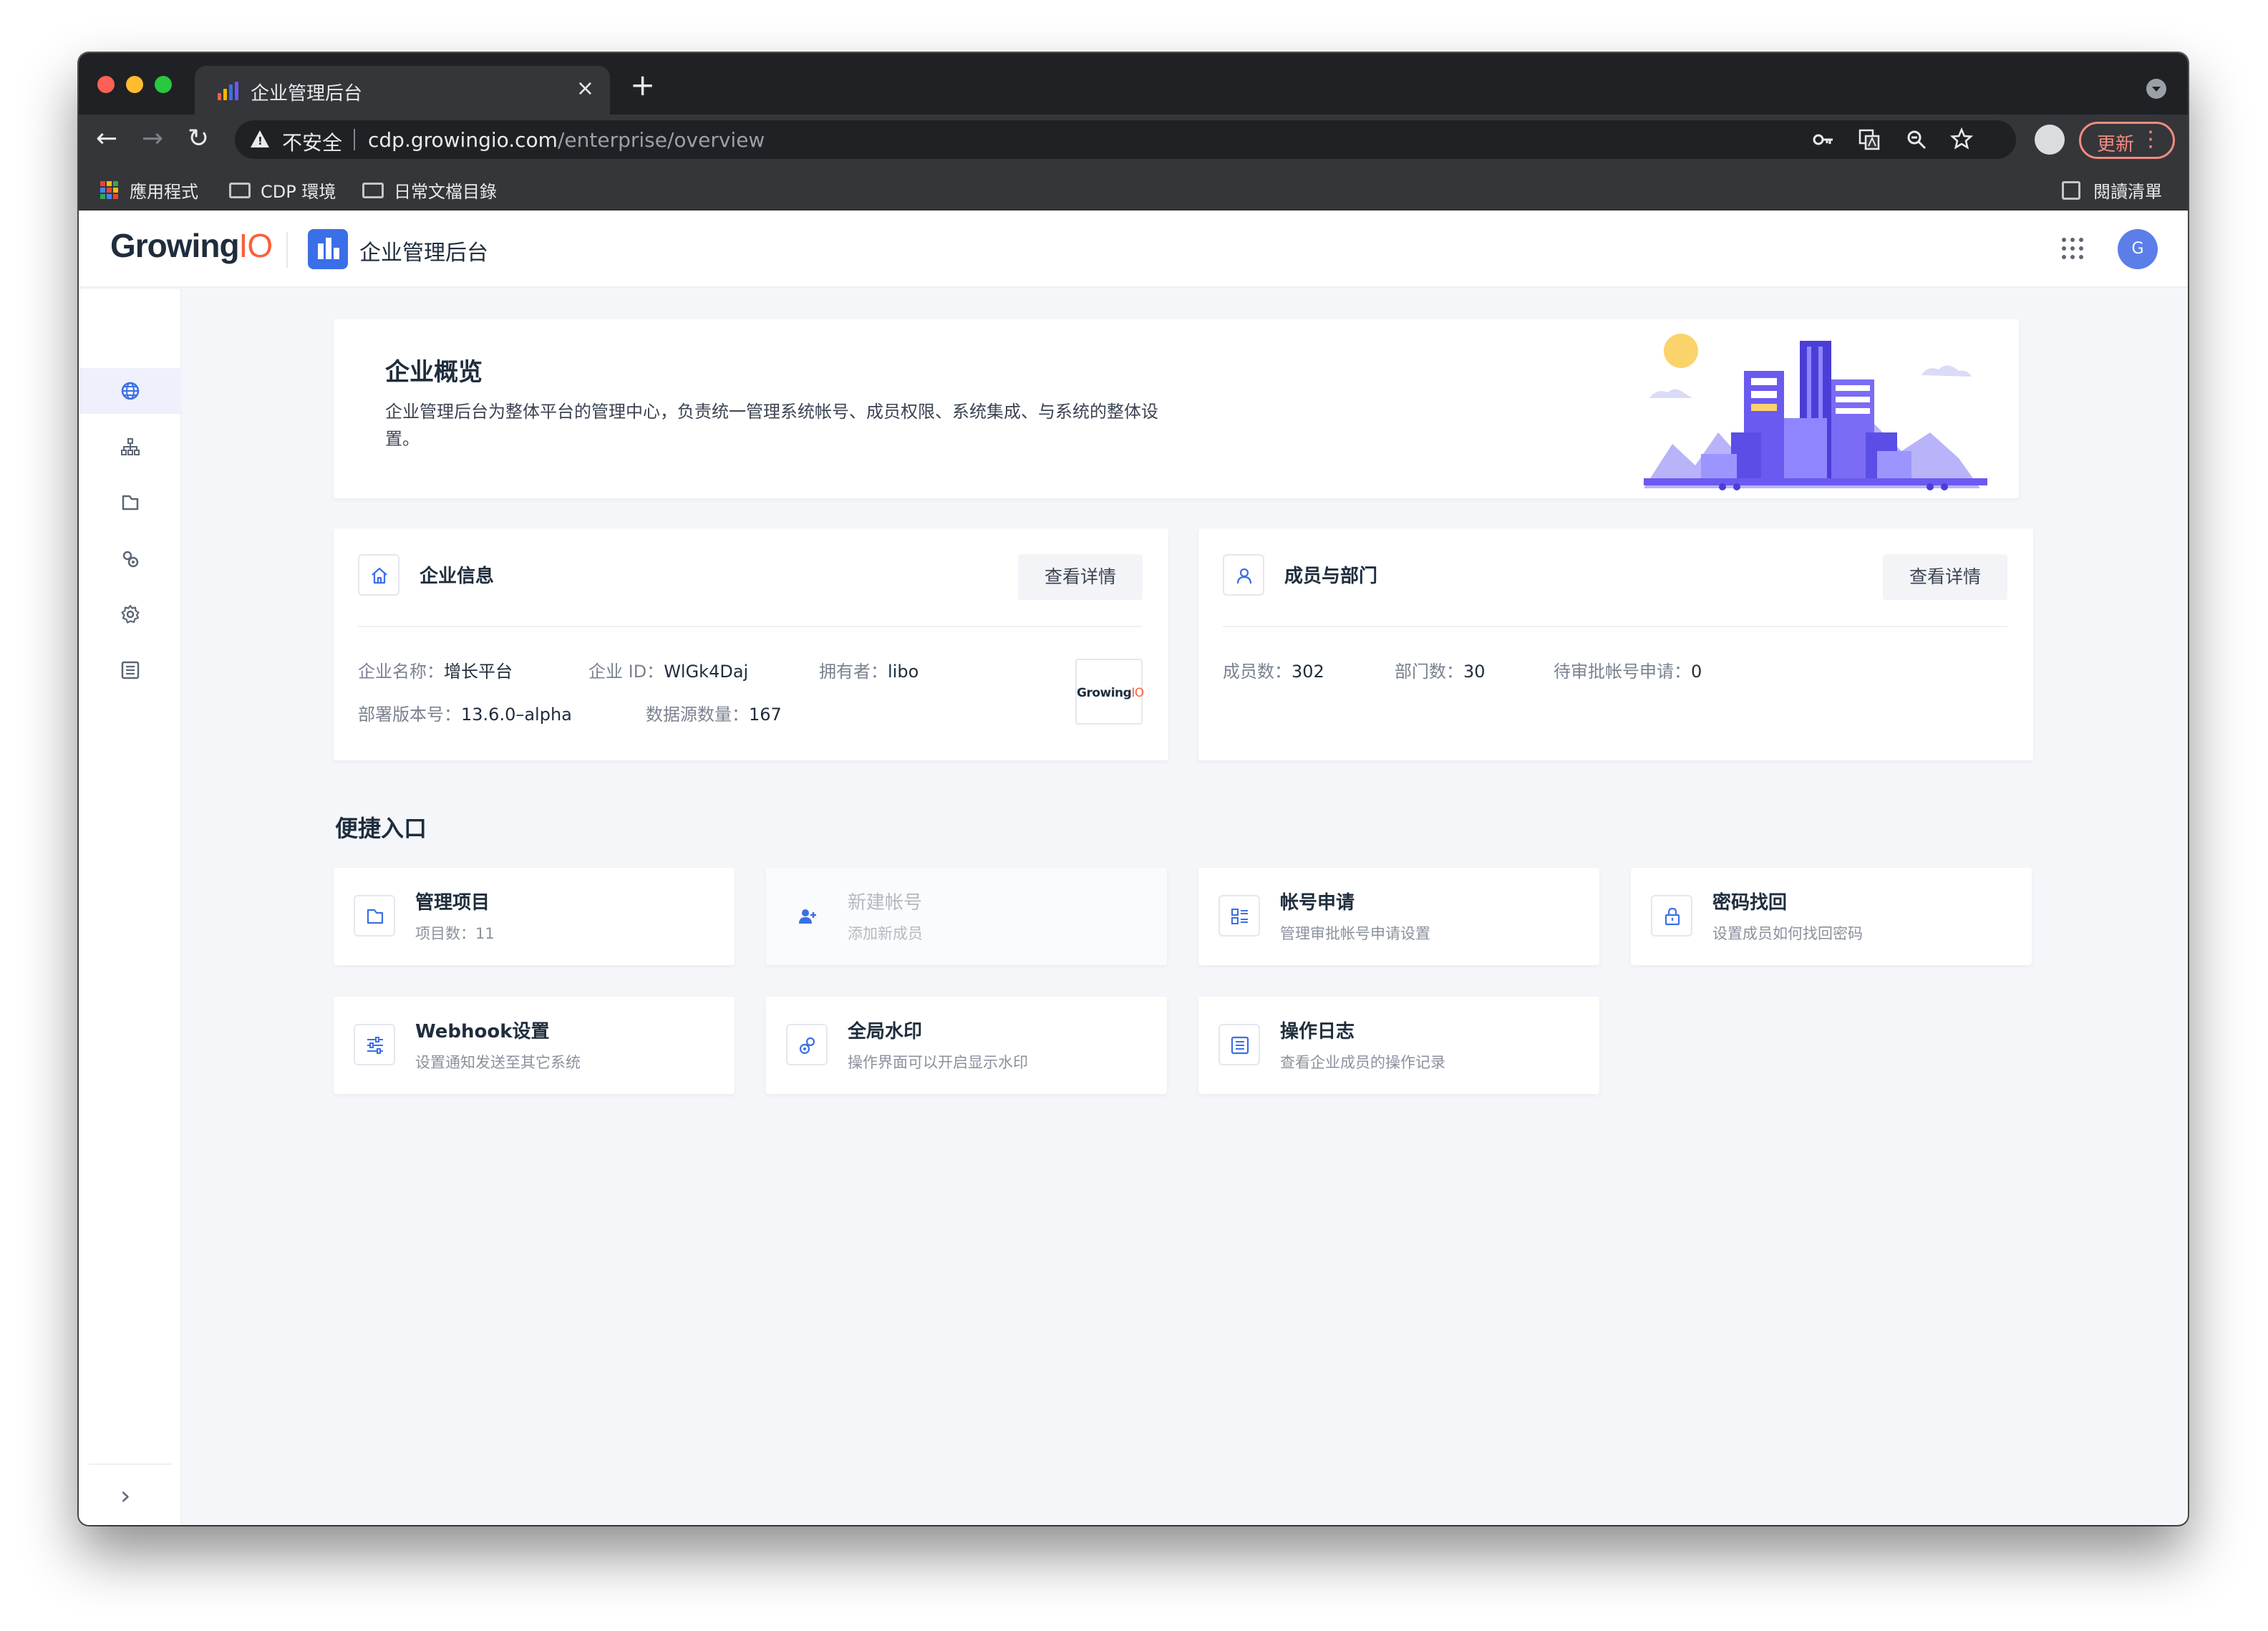 The image size is (2268, 1631). What do you see at coordinates (2156, 89) in the screenshot?
I see `tab-search-icon` at bounding box center [2156, 89].